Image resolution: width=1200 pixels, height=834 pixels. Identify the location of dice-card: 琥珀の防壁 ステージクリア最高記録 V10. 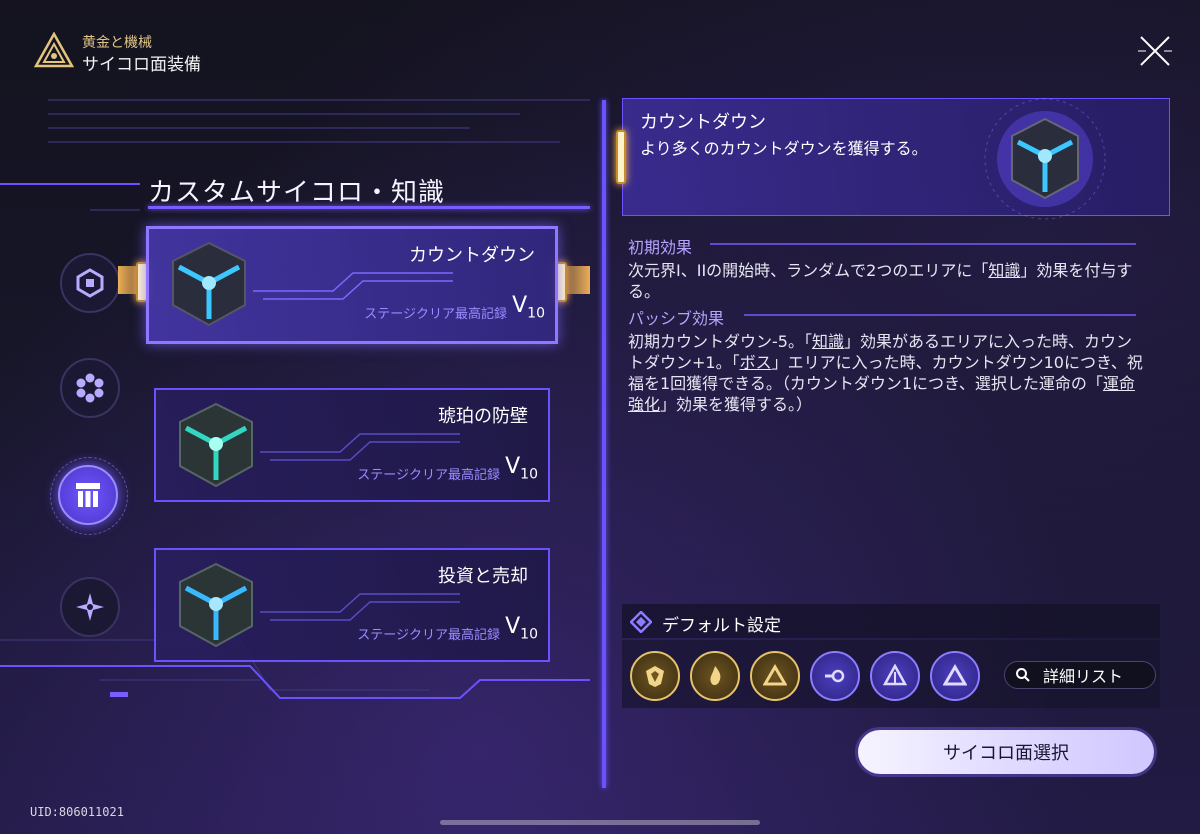
(352, 445).